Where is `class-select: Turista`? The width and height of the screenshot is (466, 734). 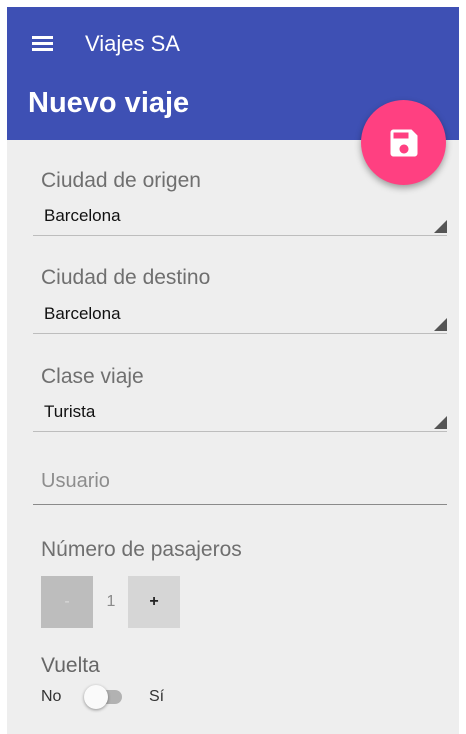 class-select: Turista is located at coordinates (240, 413).